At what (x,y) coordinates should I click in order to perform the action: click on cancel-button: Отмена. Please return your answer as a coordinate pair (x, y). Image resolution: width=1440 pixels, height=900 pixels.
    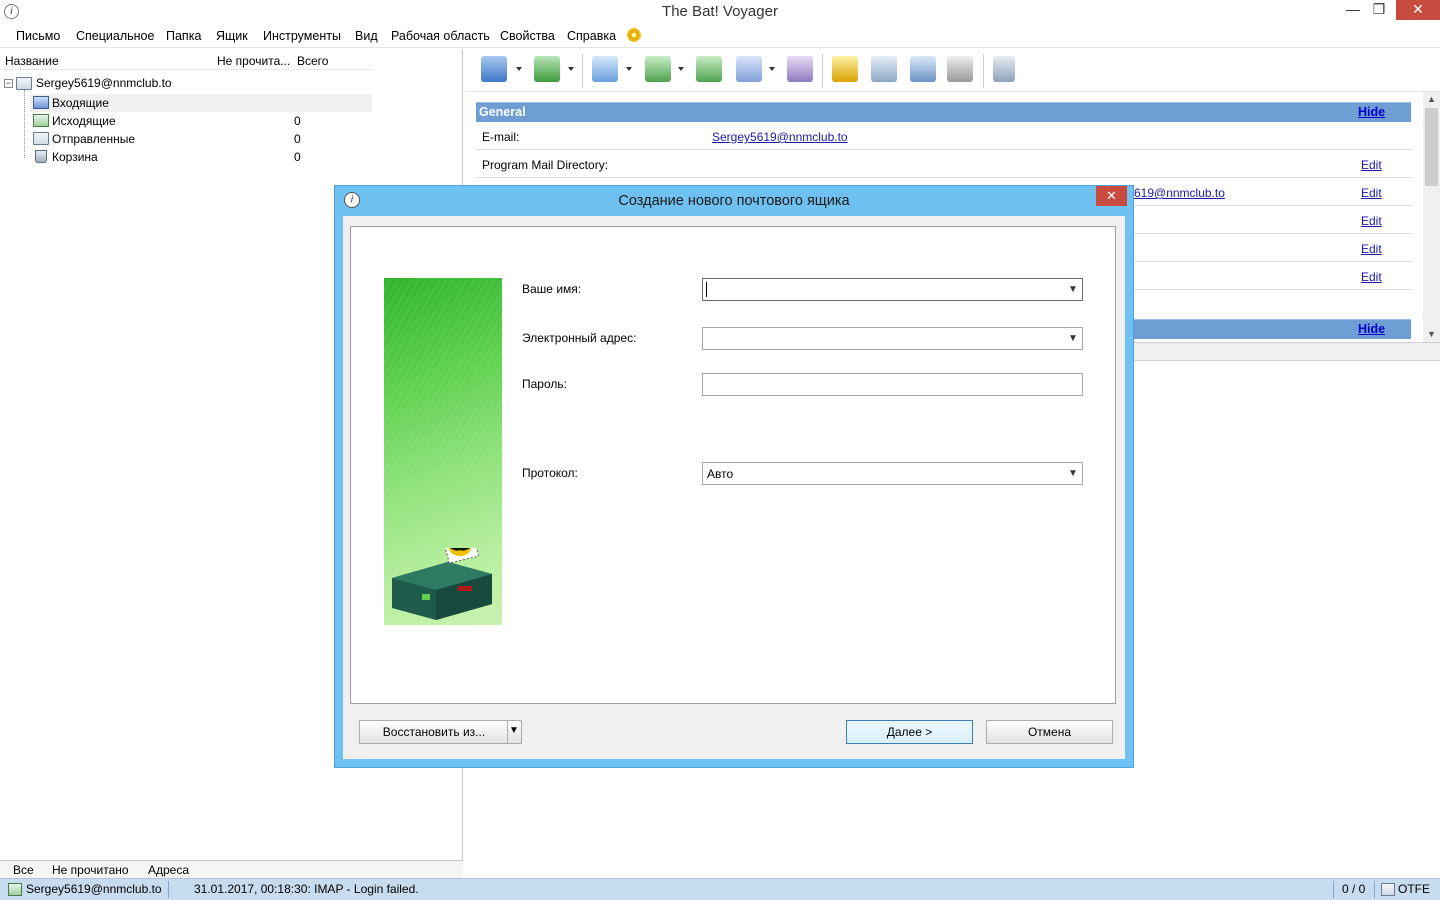
    Looking at the image, I should click on (1049, 732).